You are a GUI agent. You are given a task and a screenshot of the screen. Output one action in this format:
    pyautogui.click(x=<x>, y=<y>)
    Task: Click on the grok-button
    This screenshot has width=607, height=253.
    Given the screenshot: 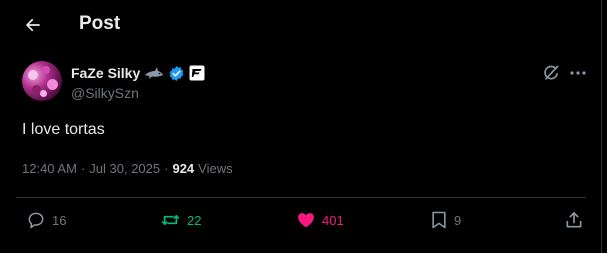 What is the action you would take?
    pyautogui.click(x=551, y=75)
    